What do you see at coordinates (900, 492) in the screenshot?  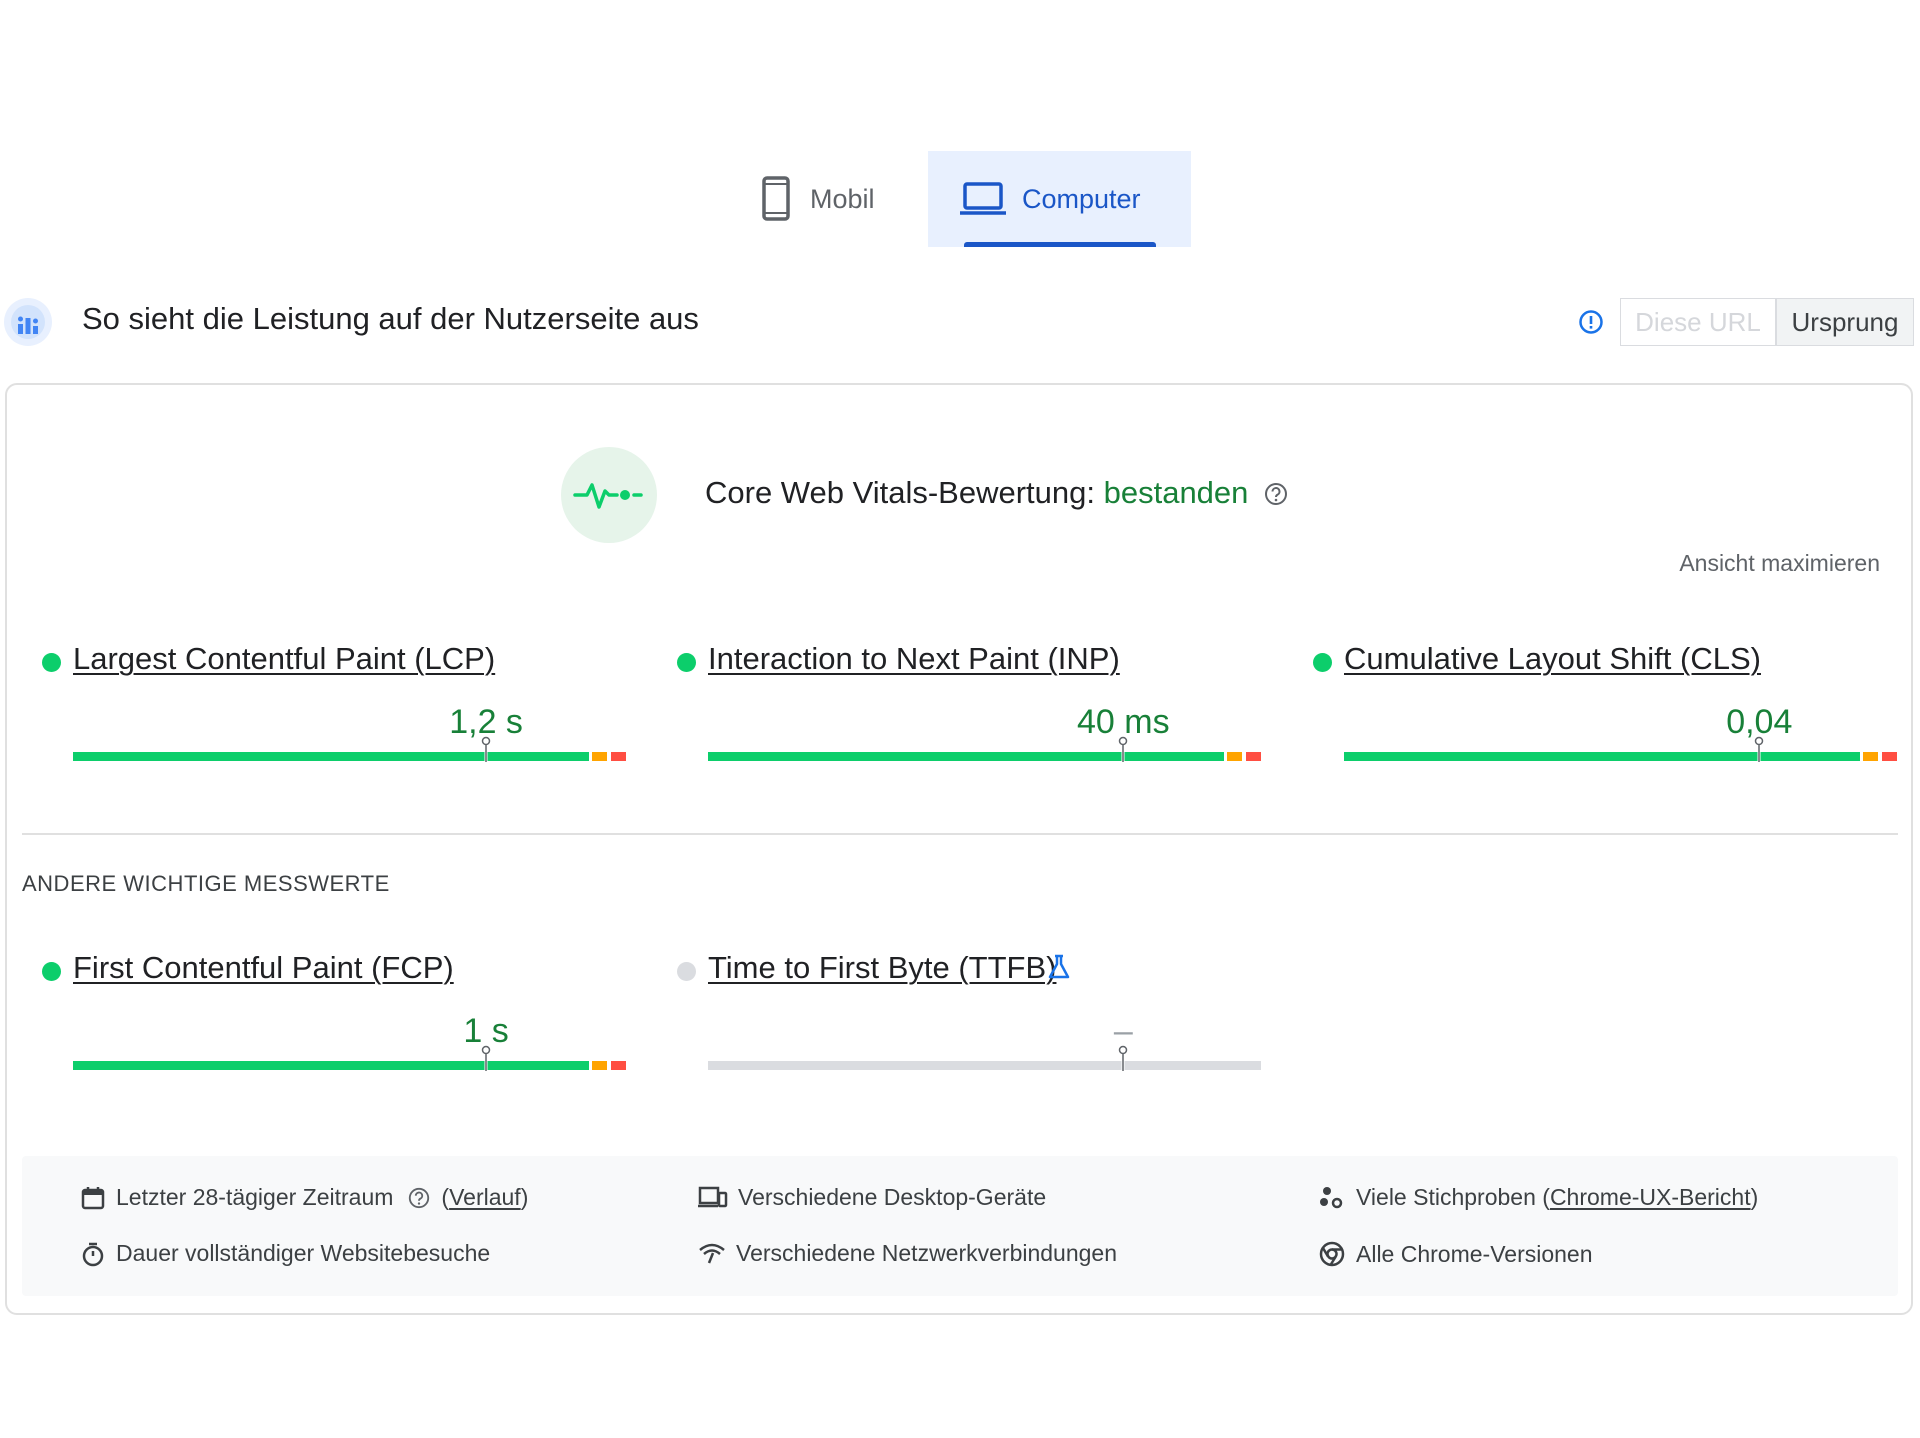 I see `vitals-assessment-title: Core Web Vitals-Bewertung:` at bounding box center [900, 492].